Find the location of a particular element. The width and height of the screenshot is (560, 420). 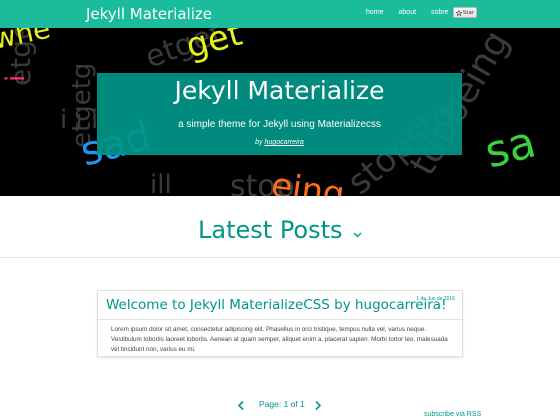

svg-text: sa is located at coordinates (510, 147).